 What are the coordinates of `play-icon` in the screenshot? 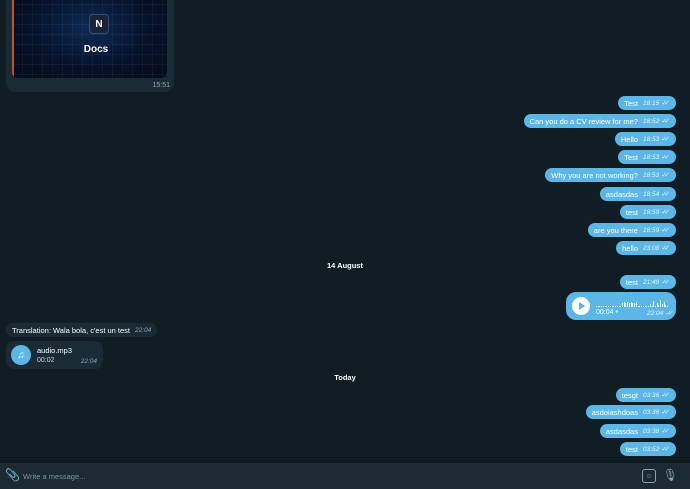 It's located at (581, 306).